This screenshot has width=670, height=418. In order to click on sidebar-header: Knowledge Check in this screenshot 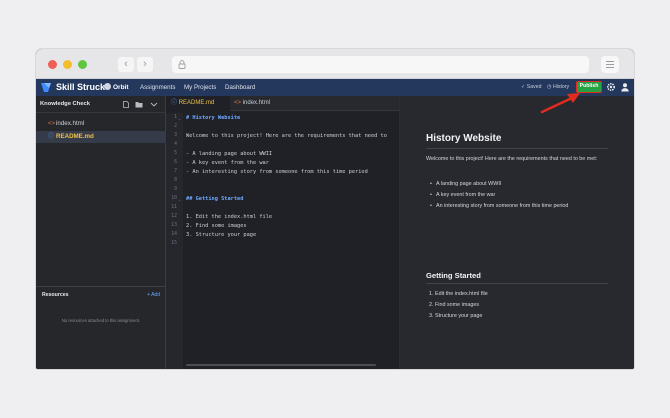, I will do `click(101, 104)`.